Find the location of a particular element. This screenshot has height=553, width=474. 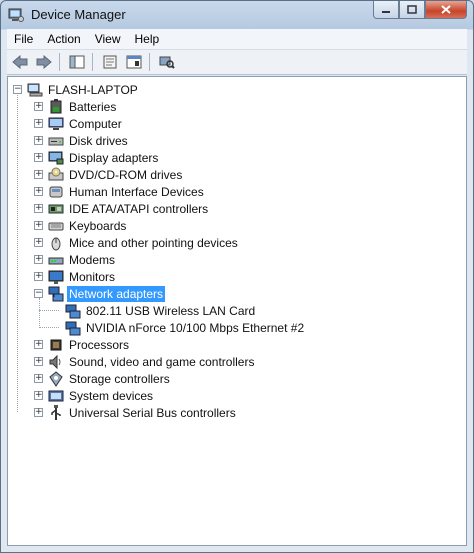

tree-category-human-interface-devices: + Human Interface Devices is located at coordinates (120, 191).